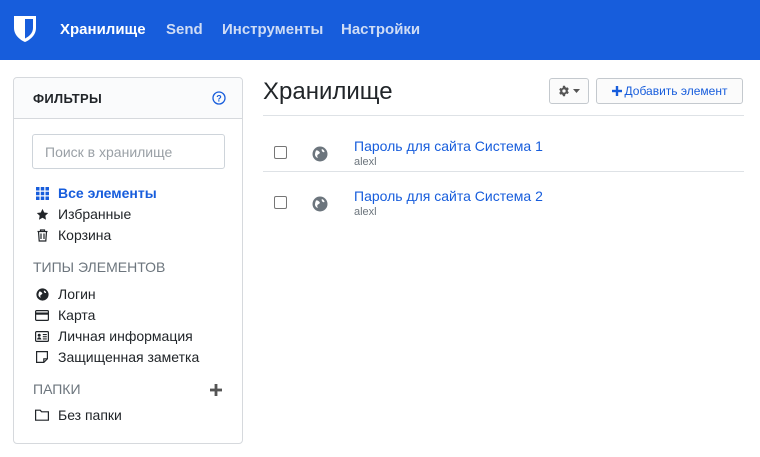 This screenshot has height=457, width=760. What do you see at coordinates (42, 235) in the screenshot?
I see `trash-icon` at bounding box center [42, 235].